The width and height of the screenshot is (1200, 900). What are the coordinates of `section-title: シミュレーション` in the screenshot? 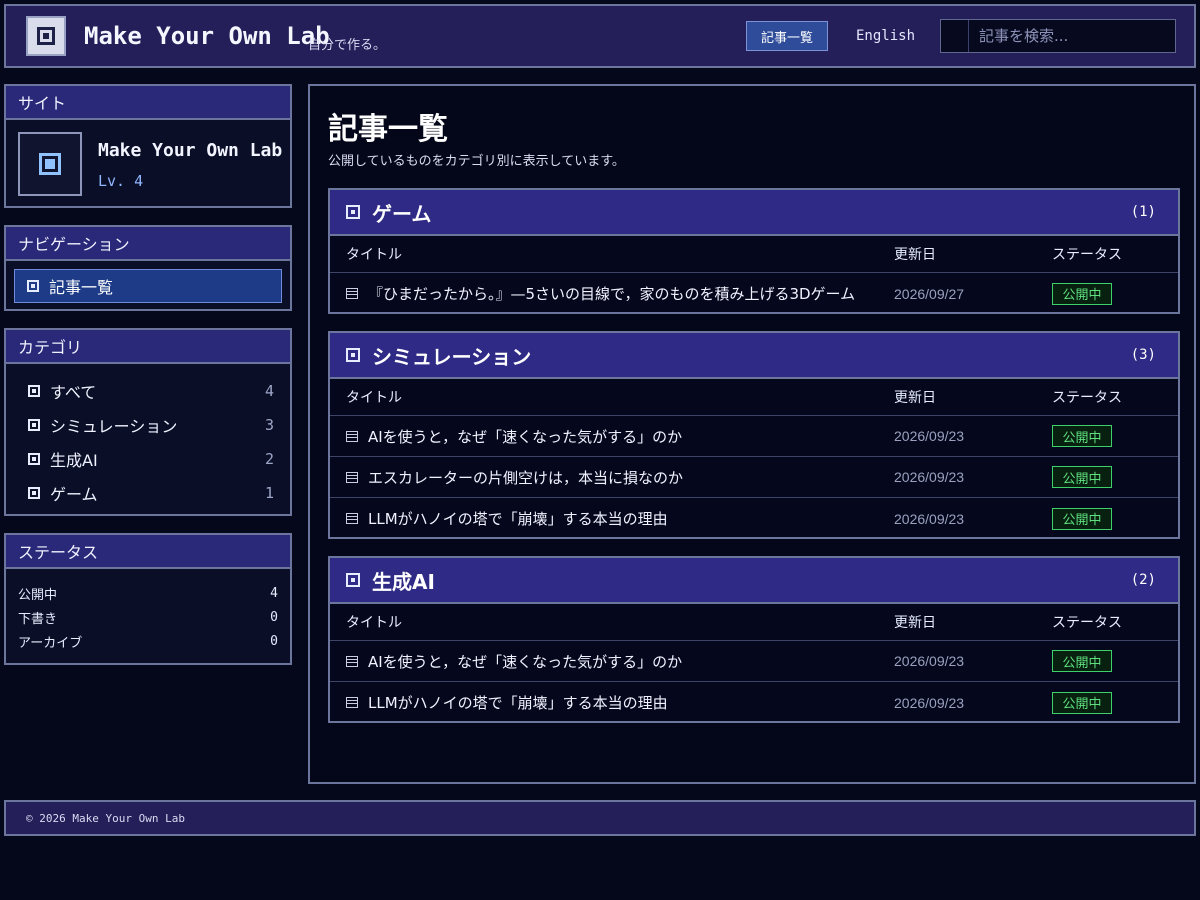 It's located at (452, 356).